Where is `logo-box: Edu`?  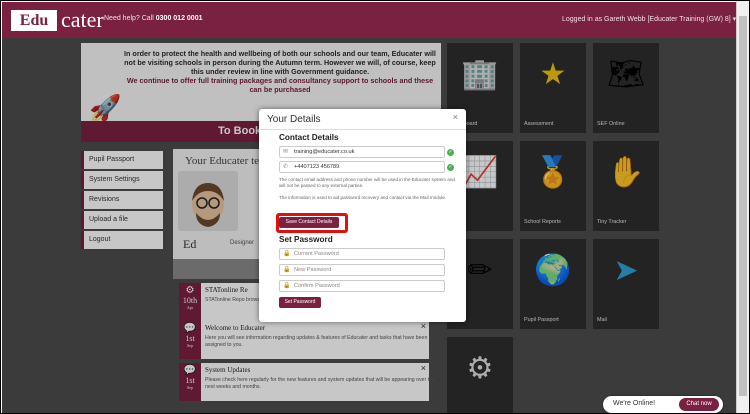 logo-box: Edu is located at coordinates (34, 20).